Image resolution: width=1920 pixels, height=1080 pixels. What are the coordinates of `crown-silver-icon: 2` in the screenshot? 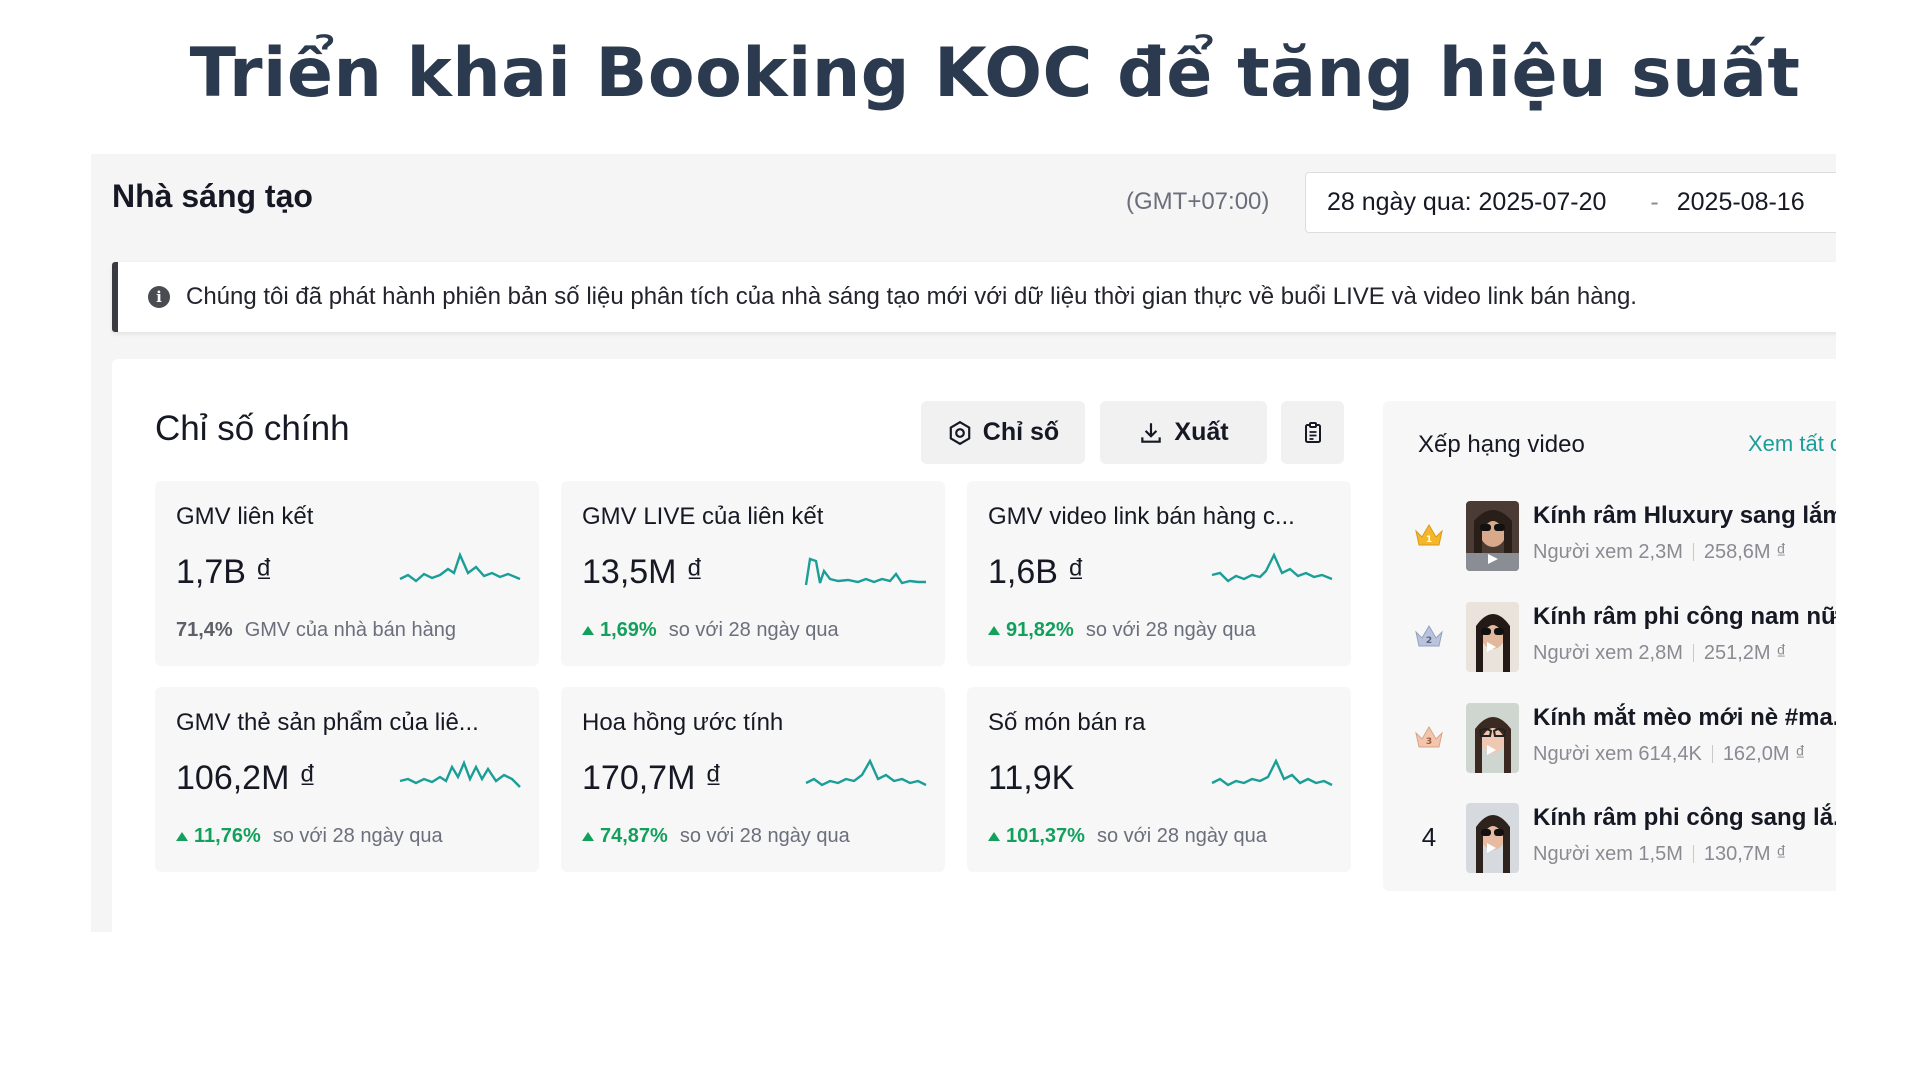 It's located at (1429, 636).